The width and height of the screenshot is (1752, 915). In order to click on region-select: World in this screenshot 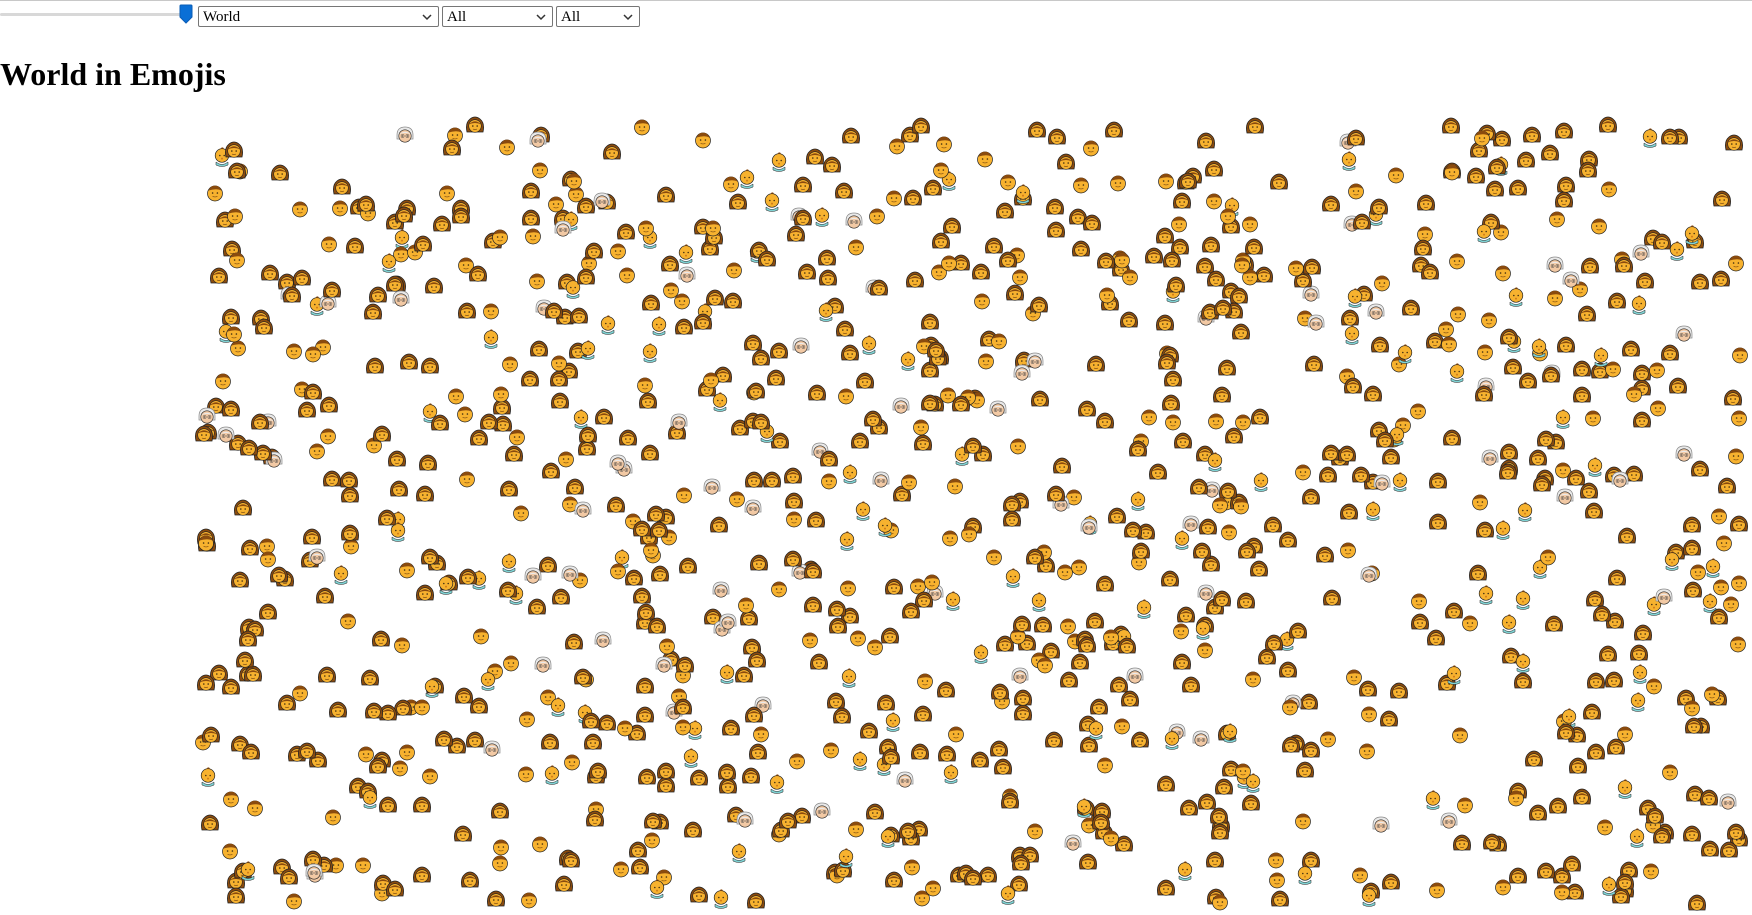, I will do `click(318, 16)`.